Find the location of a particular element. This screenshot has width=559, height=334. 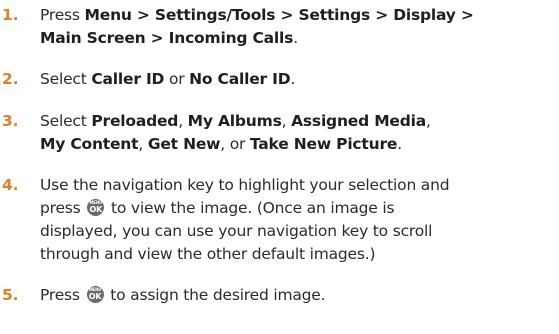

bold-term: Get New is located at coordinates (184, 144).